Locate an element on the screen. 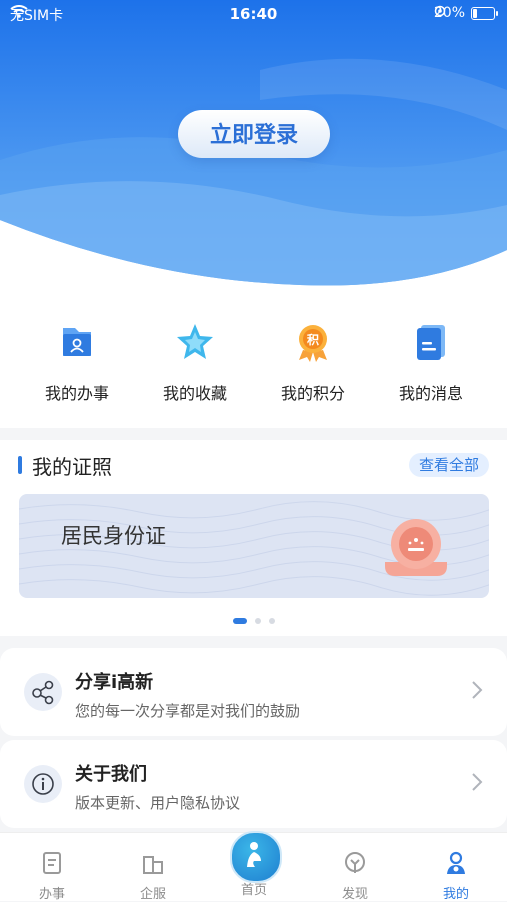 The width and height of the screenshot is (507, 902). quick-action-label: 我的收藏 is located at coordinates (194, 393).